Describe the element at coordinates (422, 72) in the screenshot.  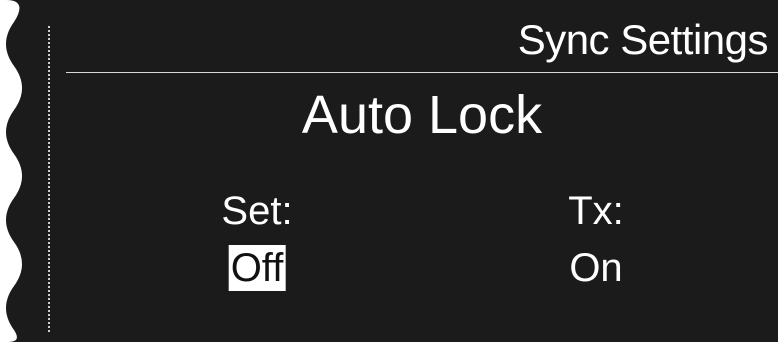
I see `header-divider` at that location.